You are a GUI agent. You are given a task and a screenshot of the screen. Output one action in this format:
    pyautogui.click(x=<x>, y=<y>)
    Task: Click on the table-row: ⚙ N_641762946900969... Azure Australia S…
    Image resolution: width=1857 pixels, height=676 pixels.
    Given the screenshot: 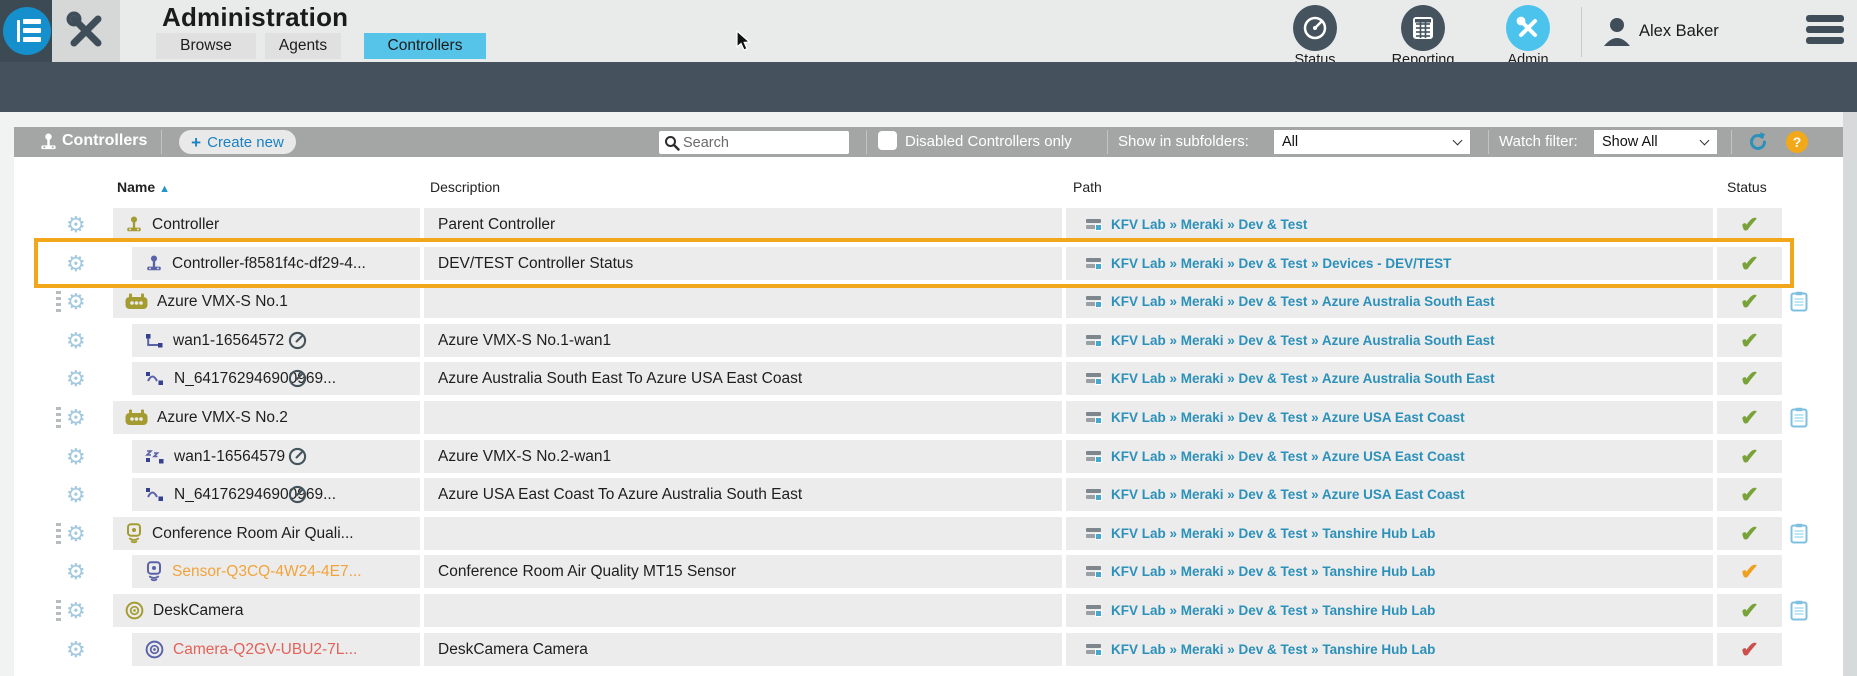 What is the action you would take?
    pyautogui.click(x=928, y=378)
    